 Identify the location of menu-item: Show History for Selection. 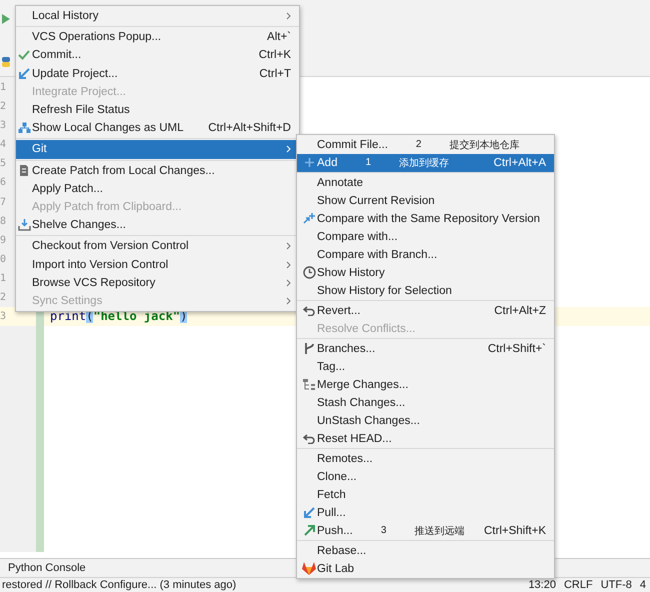
(425, 291).